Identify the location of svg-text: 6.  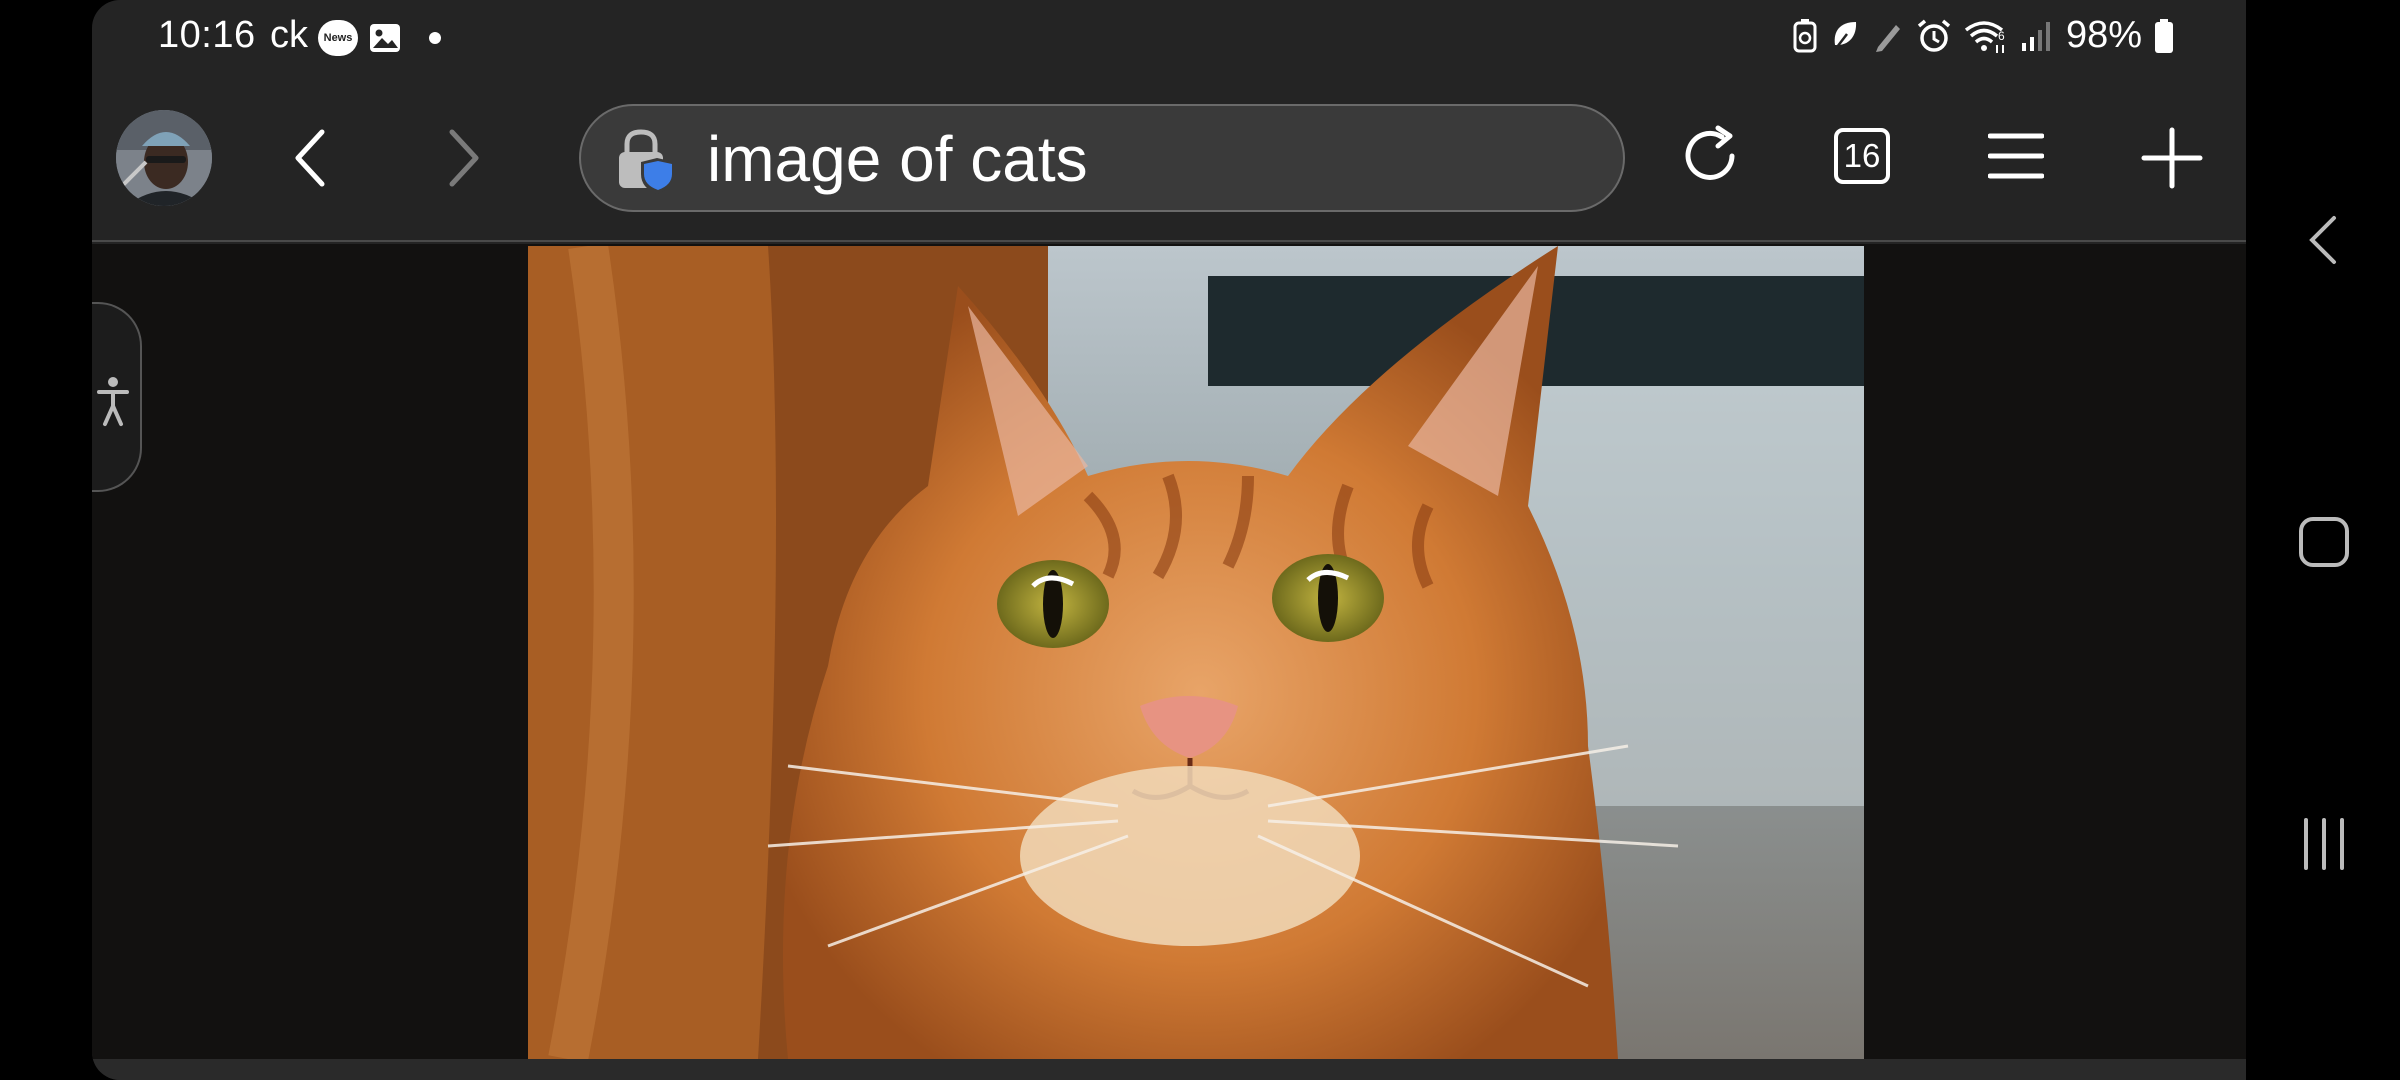
(2001, 36).